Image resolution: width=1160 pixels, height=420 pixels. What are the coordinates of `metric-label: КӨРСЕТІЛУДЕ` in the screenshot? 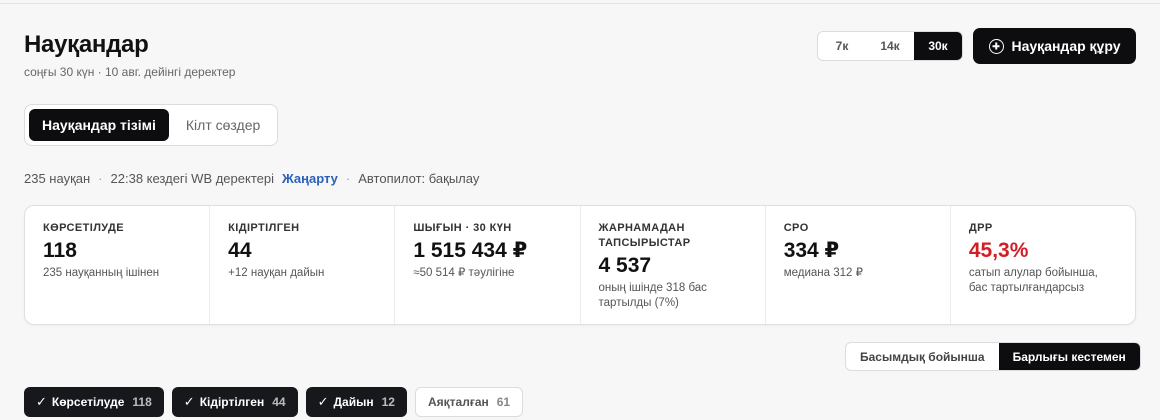 It's located at (83, 228).